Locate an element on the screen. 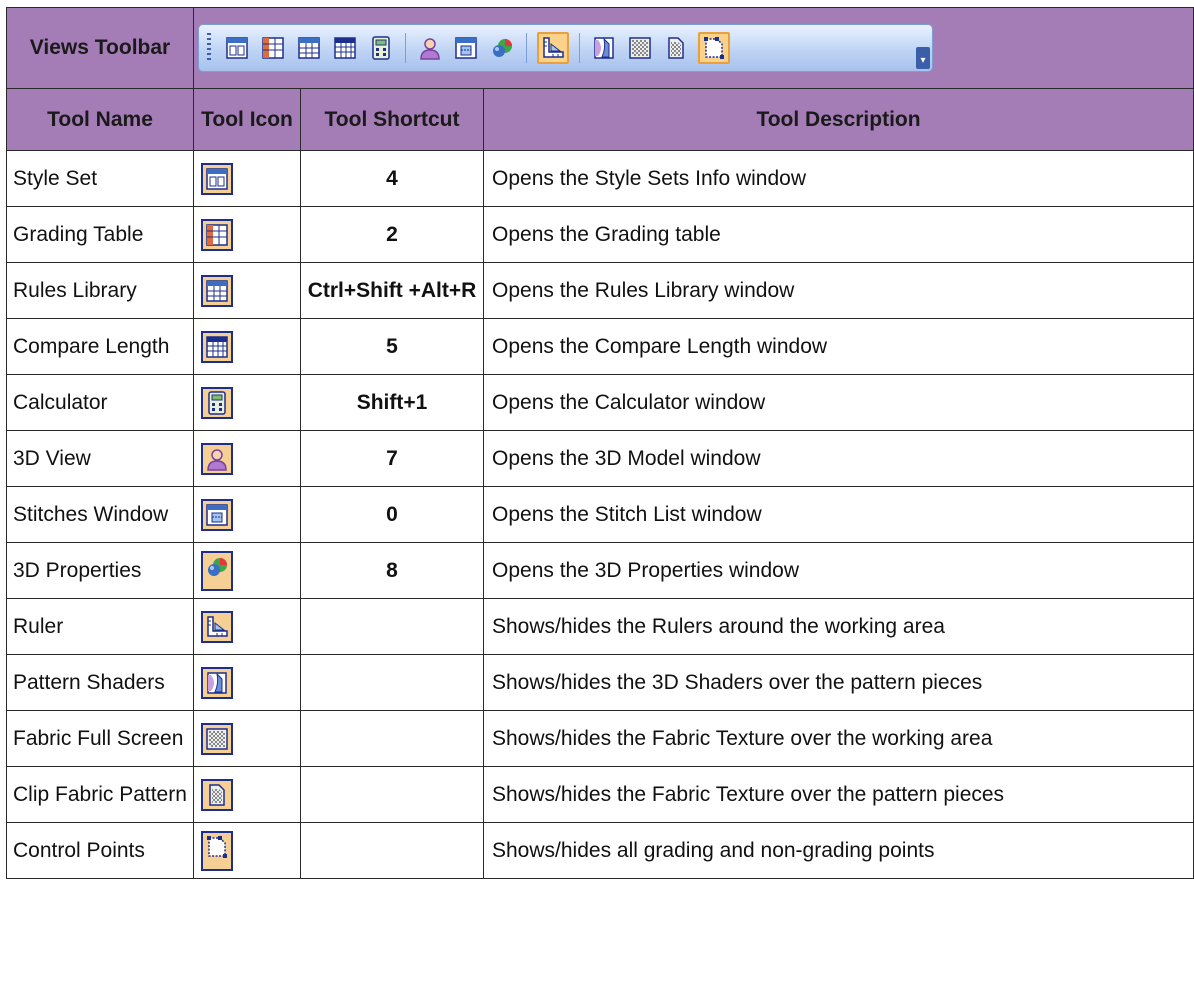 The width and height of the screenshot is (1194, 1008). tool-shortcut: Shift+1 is located at coordinates (392, 402).